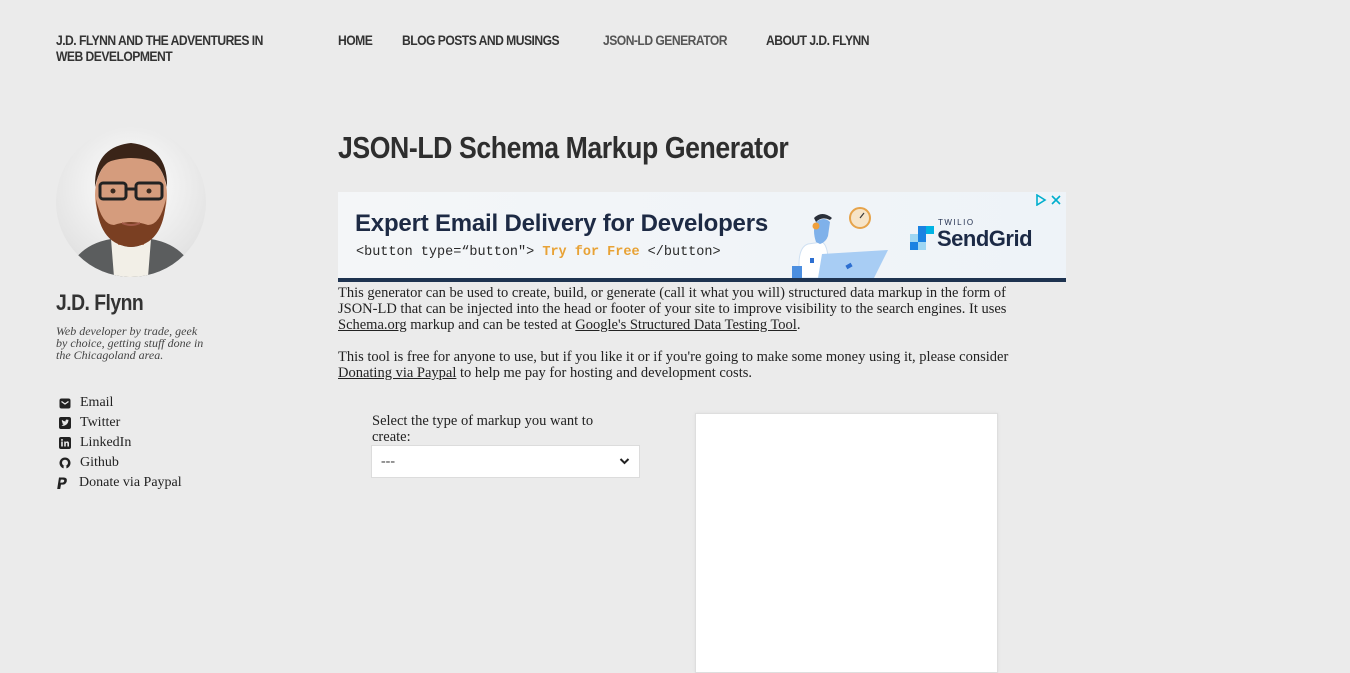 The image size is (1350, 673). Describe the element at coordinates (65, 403) in the screenshot. I see `email-icon` at that location.